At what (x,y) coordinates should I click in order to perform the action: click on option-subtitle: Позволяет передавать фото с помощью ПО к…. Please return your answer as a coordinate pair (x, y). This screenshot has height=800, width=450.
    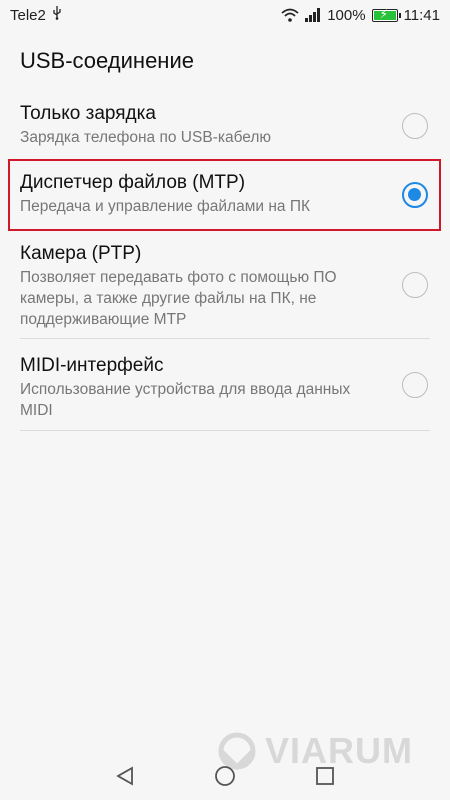
    Looking at the image, I should click on (178, 298).